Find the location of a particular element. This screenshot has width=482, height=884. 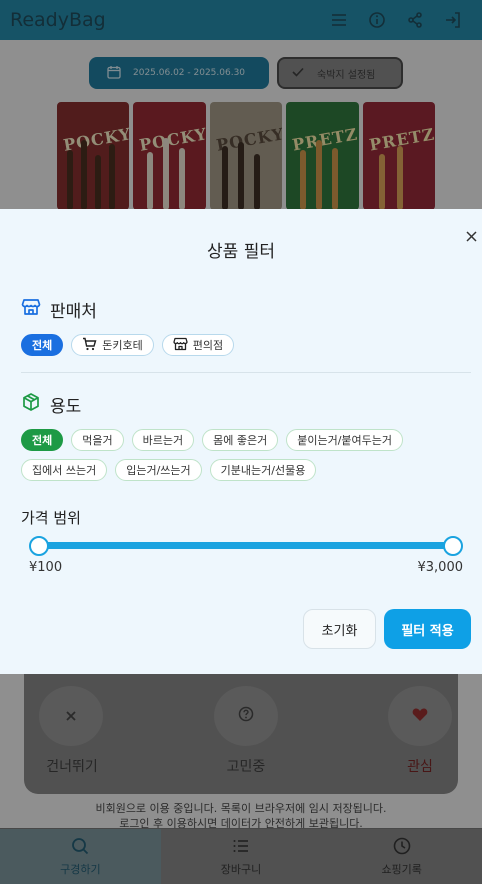

usage-chip-home: 집에서 쓰는거 is located at coordinates (64, 470).